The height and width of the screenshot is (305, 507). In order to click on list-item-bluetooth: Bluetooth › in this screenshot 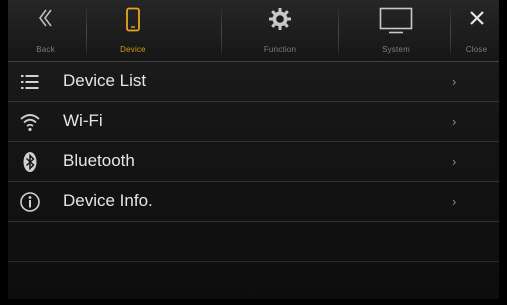, I will do `click(253, 162)`.